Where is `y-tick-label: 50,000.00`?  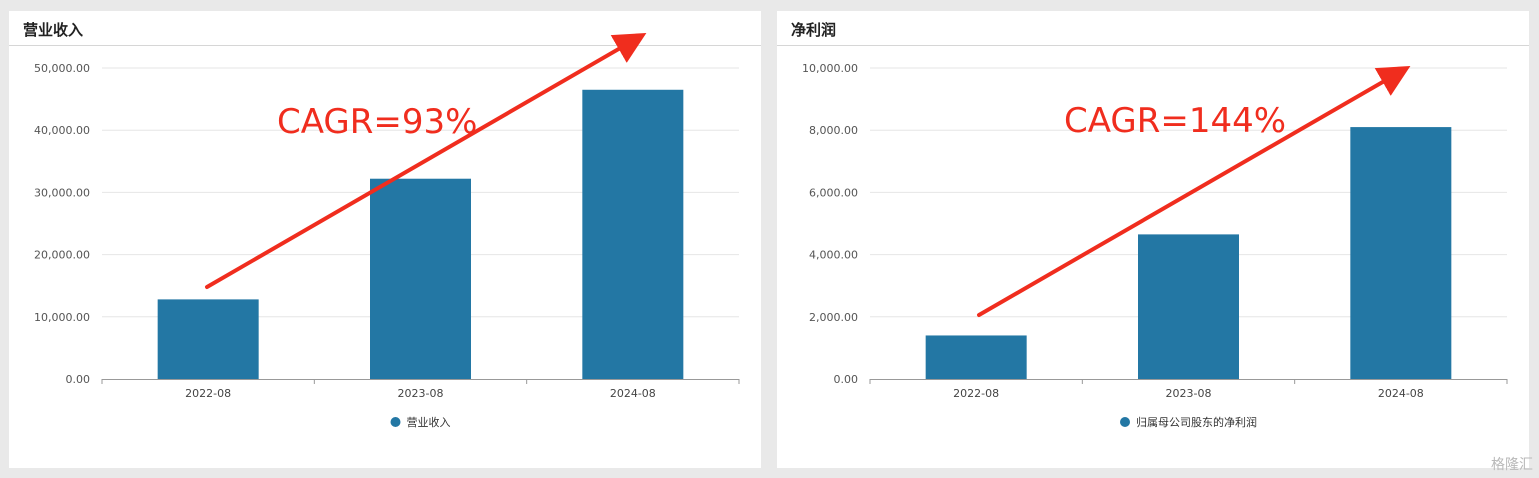 y-tick-label: 50,000.00 is located at coordinates (62, 68).